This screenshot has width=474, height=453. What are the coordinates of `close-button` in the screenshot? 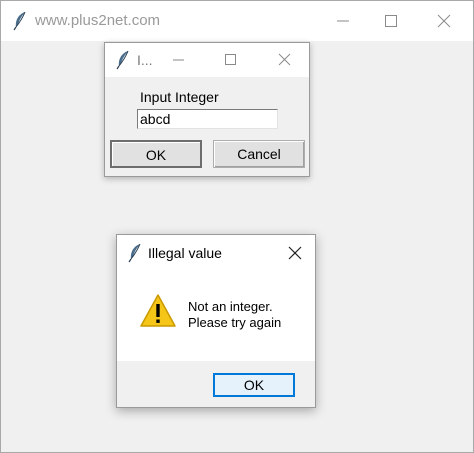 It's located at (444, 21).